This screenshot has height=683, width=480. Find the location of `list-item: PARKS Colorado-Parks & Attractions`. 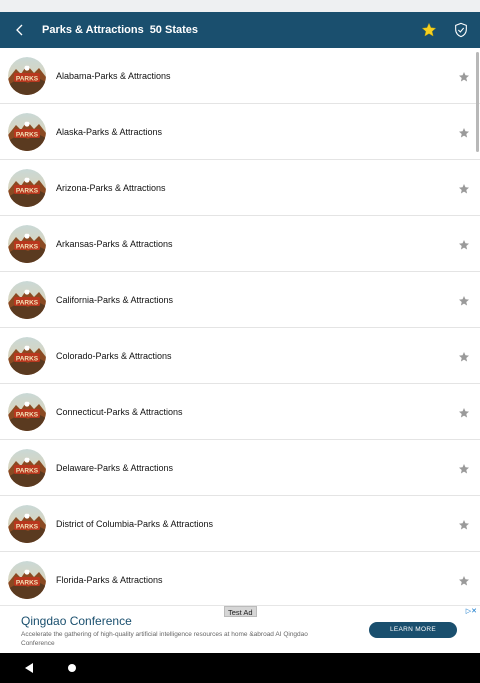

list-item: PARKS Colorado-Parks & Attractions is located at coordinates (240, 356).